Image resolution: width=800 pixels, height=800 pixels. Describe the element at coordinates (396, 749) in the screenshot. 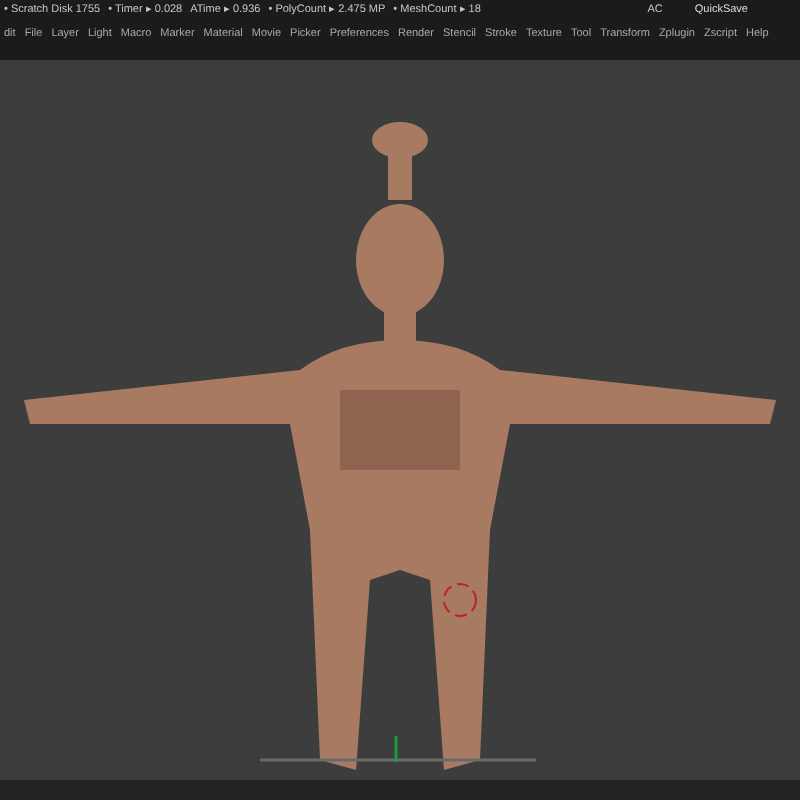

I see `axis-line` at that location.